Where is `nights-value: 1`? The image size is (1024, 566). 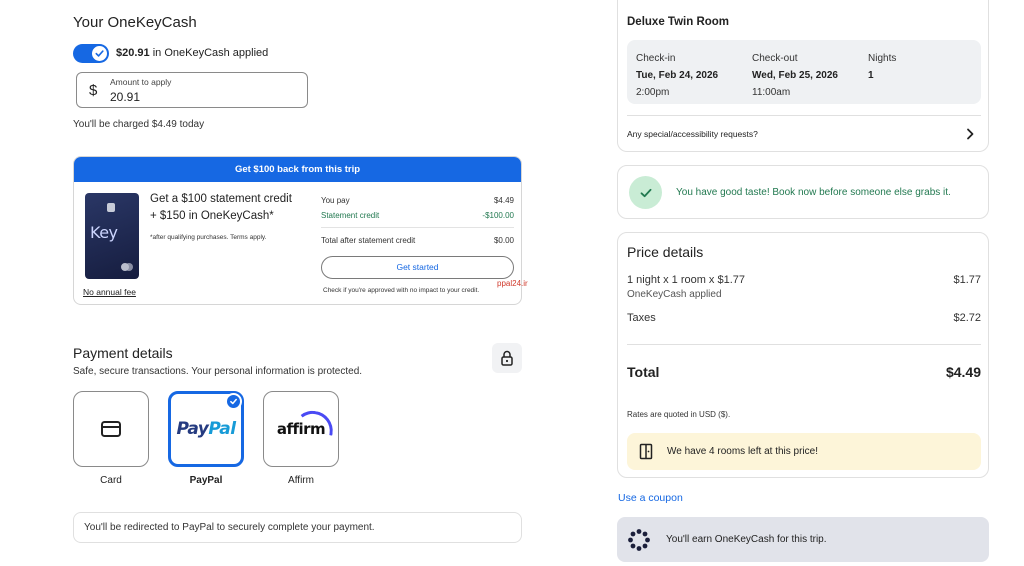 nights-value: 1 is located at coordinates (871, 75).